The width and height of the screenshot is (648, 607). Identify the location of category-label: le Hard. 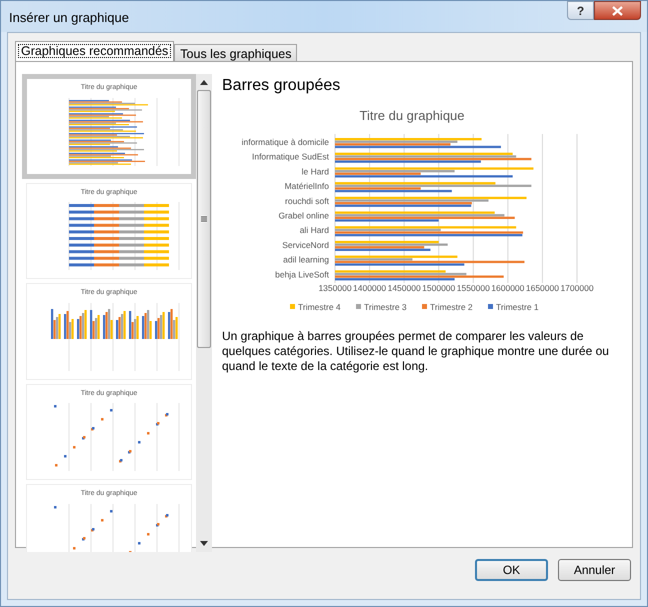
(315, 171).